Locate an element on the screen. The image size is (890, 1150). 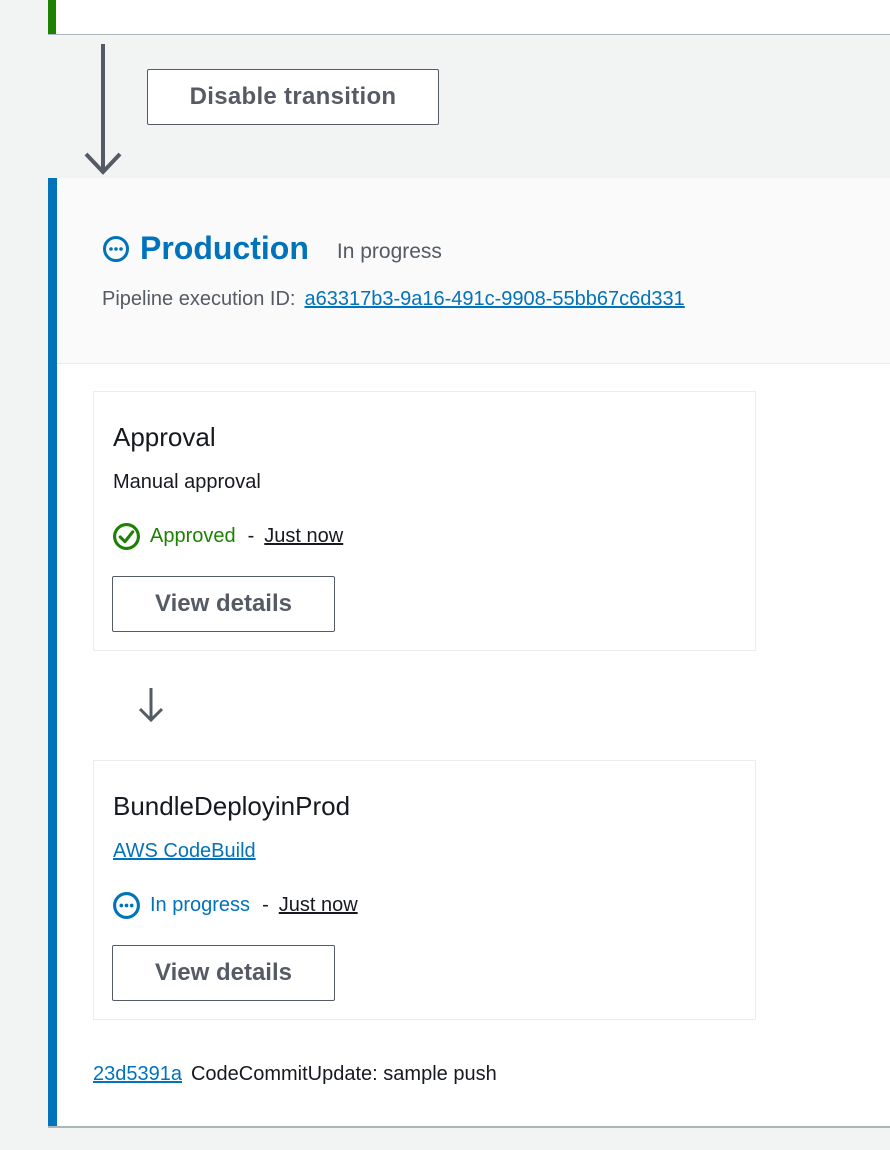
disable-transition-button: Disable transition is located at coordinates (293, 97).